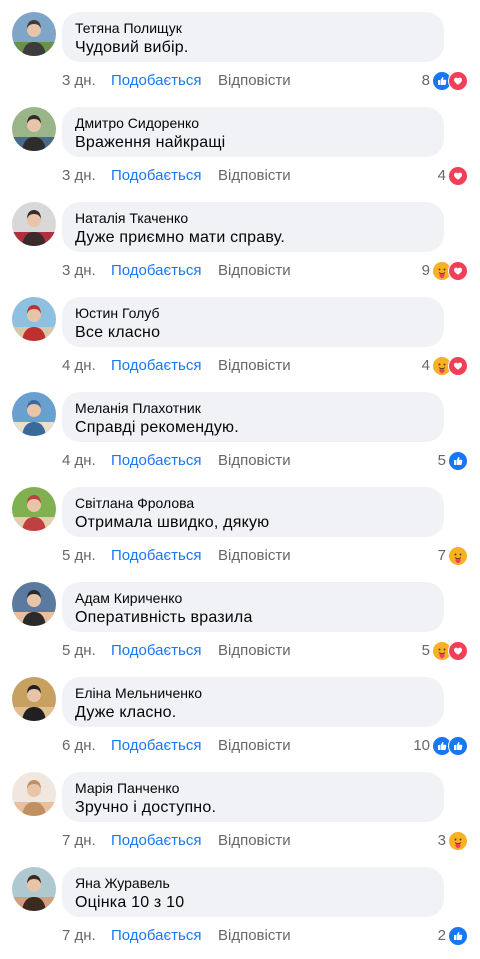  I want to click on reactions-summary: 7, so click(453, 556).